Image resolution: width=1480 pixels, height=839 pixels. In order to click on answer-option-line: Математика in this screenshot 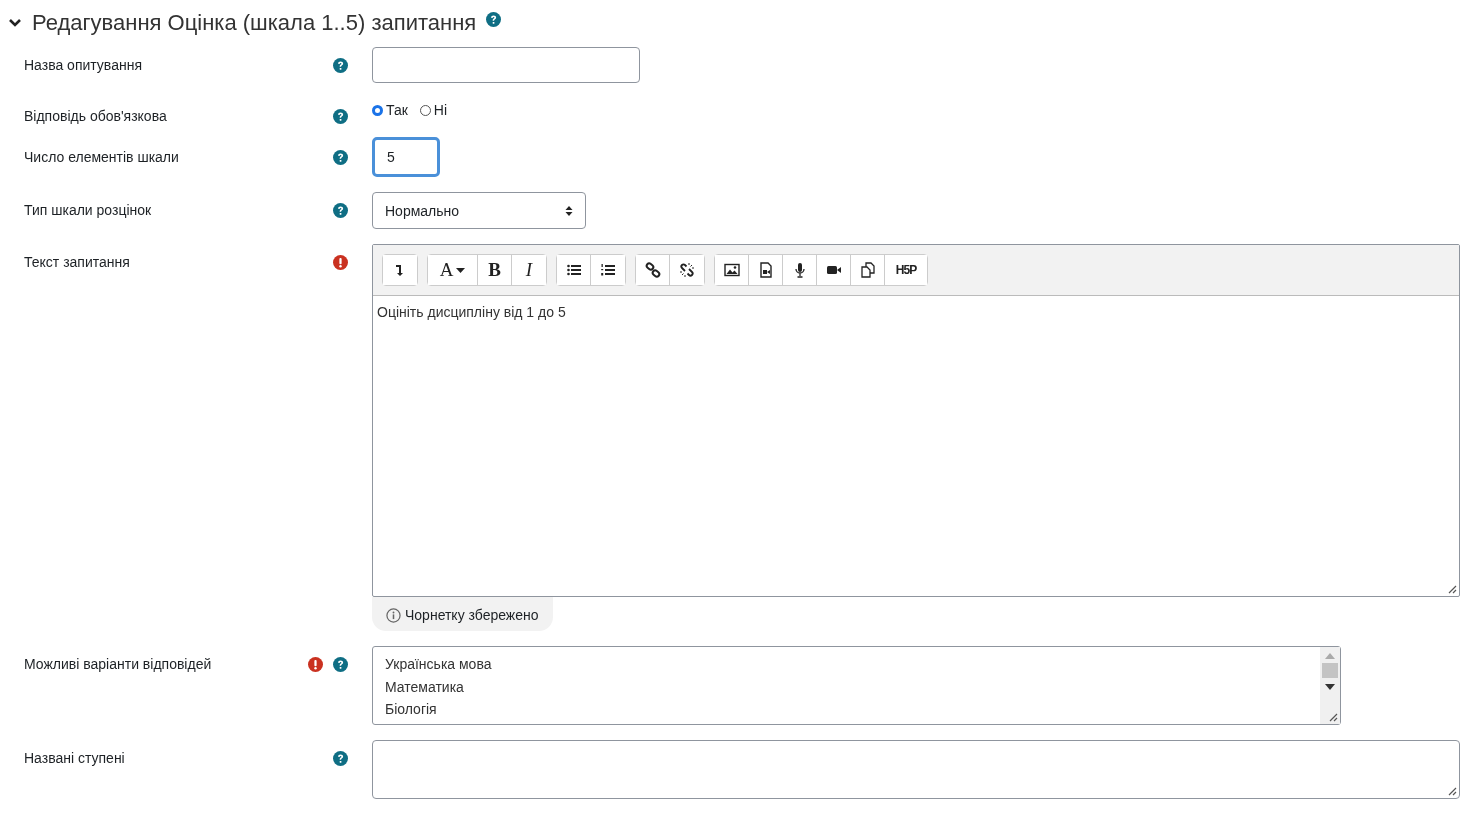, I will do `click(425, 687)`.